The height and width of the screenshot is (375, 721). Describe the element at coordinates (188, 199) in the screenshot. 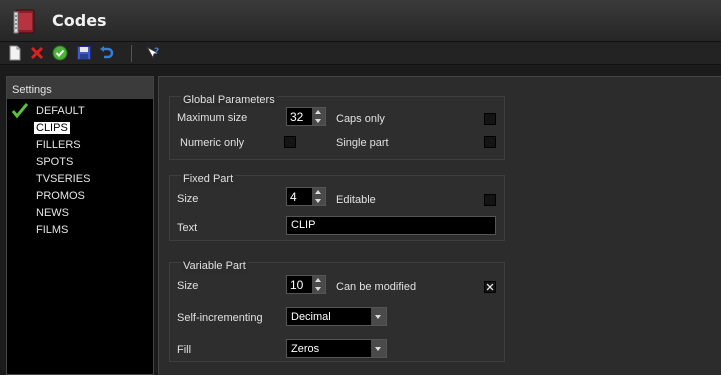

I see `fixed-size-label: Size` at that location.